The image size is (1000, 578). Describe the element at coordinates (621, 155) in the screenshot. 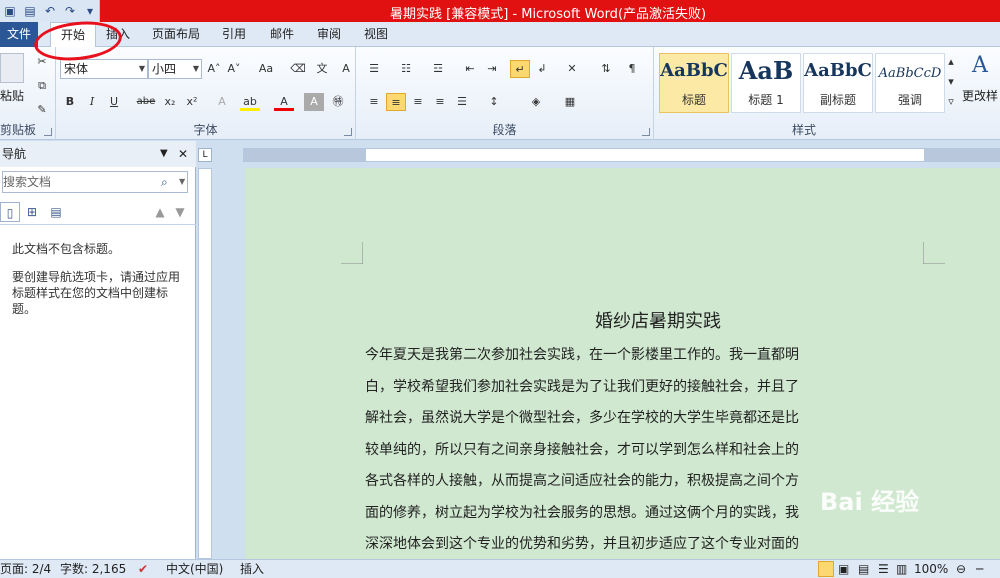

I see `horizontal-ruler` at that location.